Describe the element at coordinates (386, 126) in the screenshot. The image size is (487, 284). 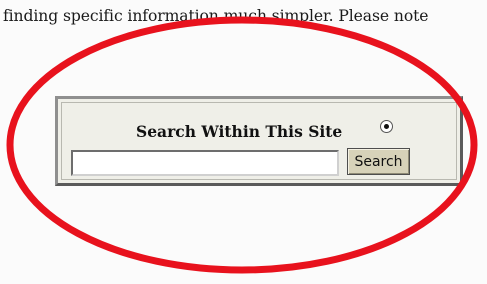
I see `search-scope-radio` at that location.